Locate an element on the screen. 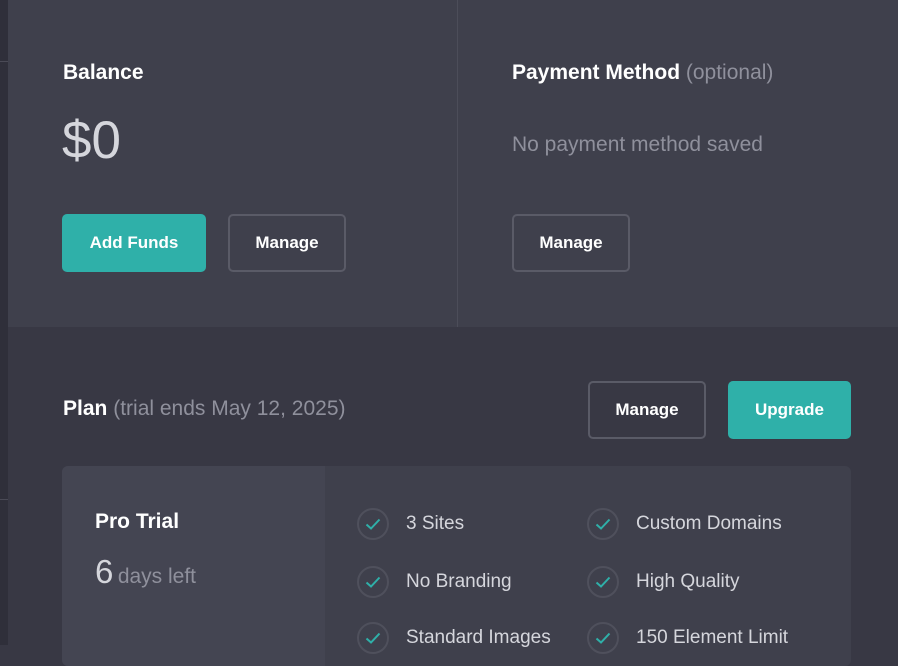 The height and width of the screenshot is (666, 898). feature-item: Custom Domains is located at coordinates (684, 524).